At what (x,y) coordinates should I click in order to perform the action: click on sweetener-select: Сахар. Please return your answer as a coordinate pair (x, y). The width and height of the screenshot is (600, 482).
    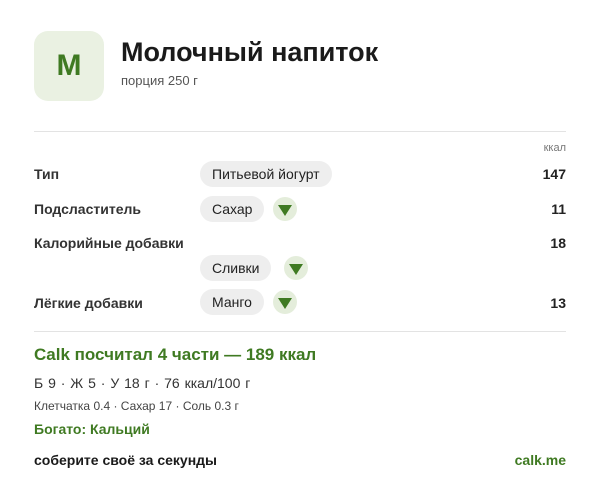
    Looking at the image, I should click on (232, 209).